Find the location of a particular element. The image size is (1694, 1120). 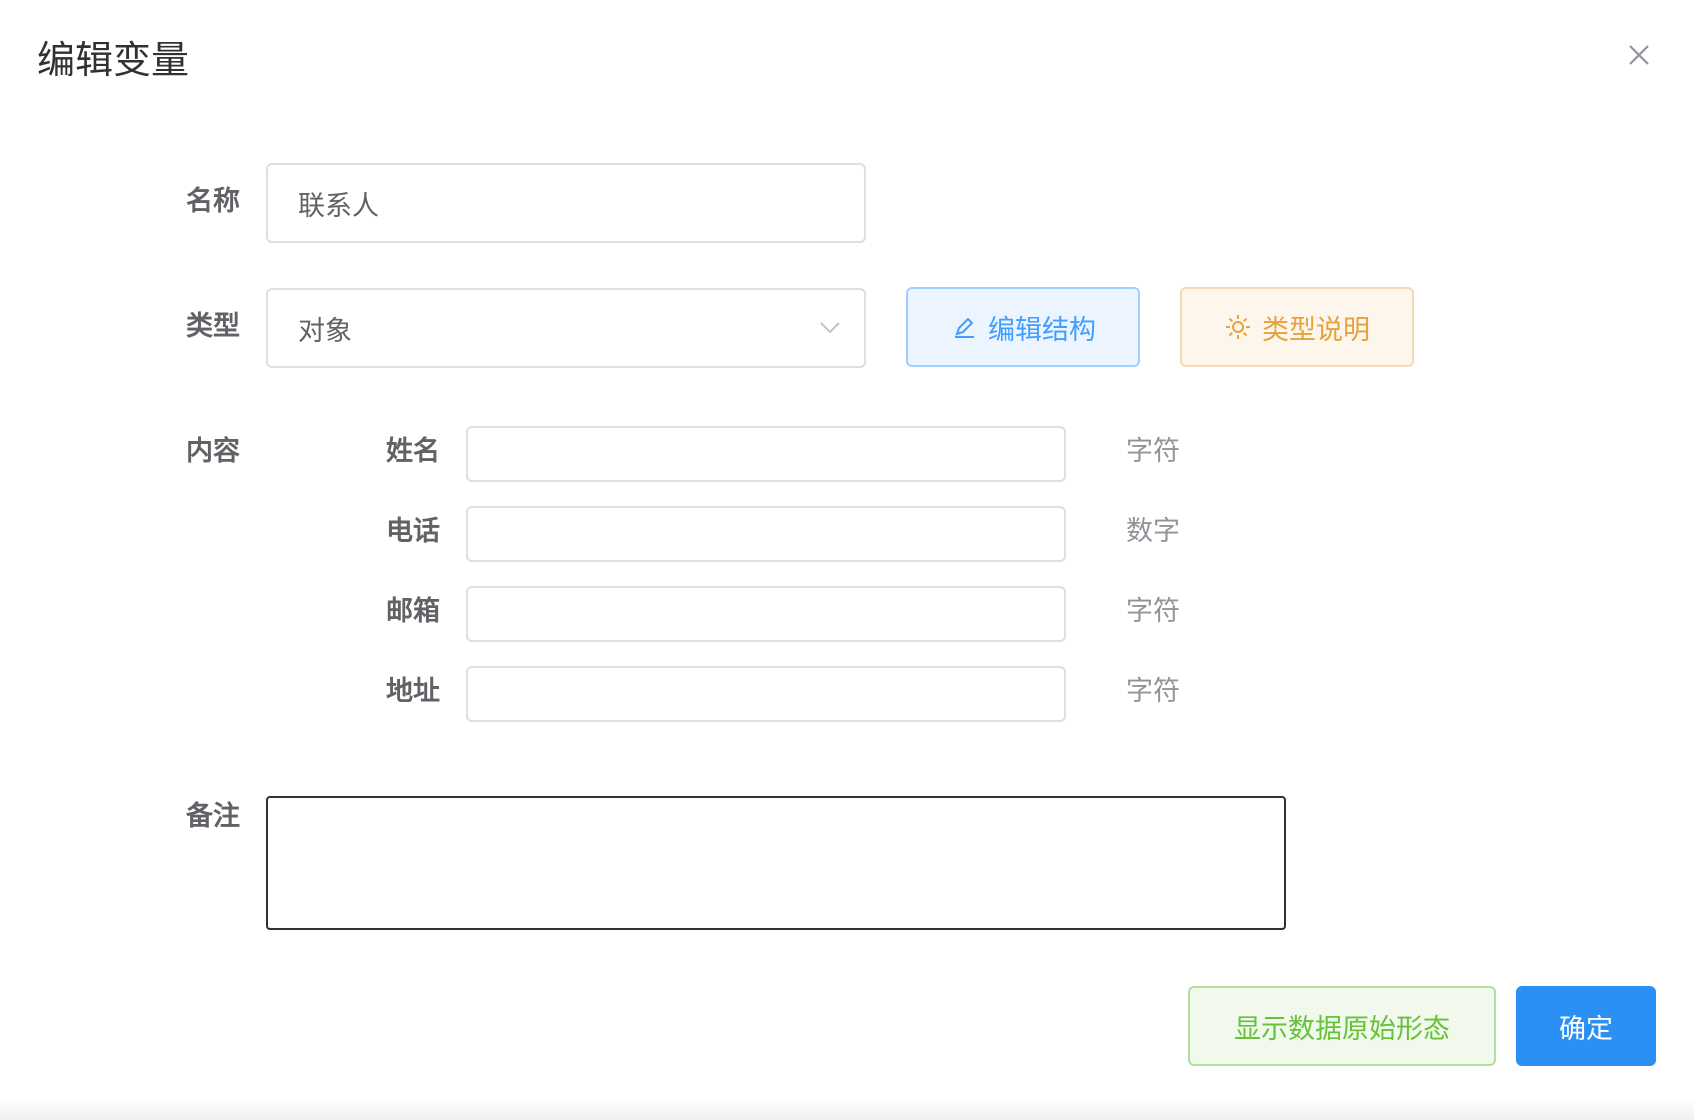

bottom-edge is located at coordinates (847, 1109).